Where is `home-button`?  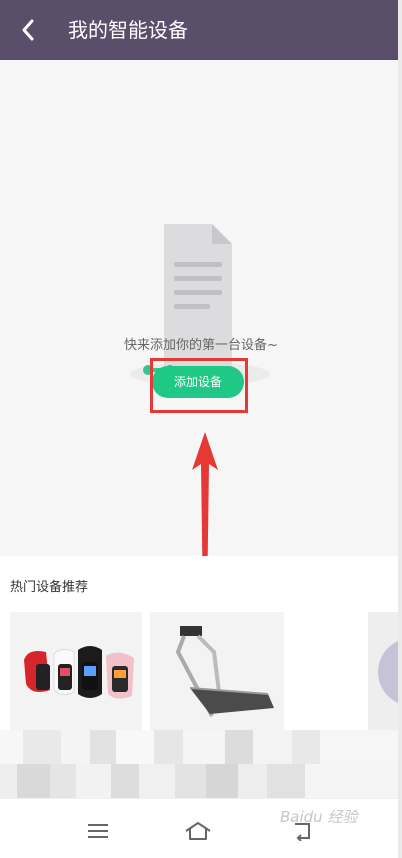
home-button is located at coordinates (198, 831).